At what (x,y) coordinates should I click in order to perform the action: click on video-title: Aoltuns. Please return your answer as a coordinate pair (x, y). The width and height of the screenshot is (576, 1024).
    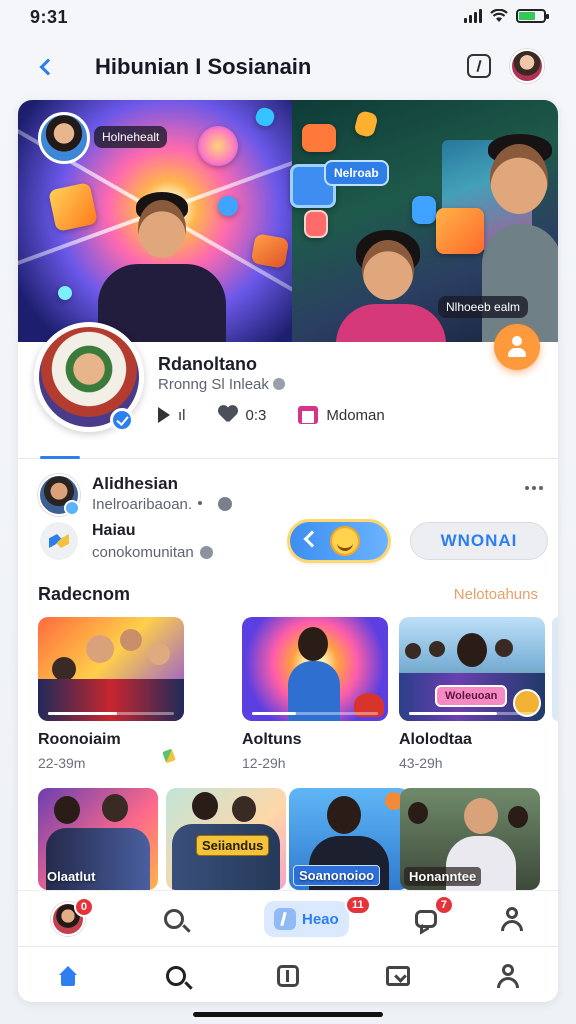
    Looking at the image, I should click on (272, 739).